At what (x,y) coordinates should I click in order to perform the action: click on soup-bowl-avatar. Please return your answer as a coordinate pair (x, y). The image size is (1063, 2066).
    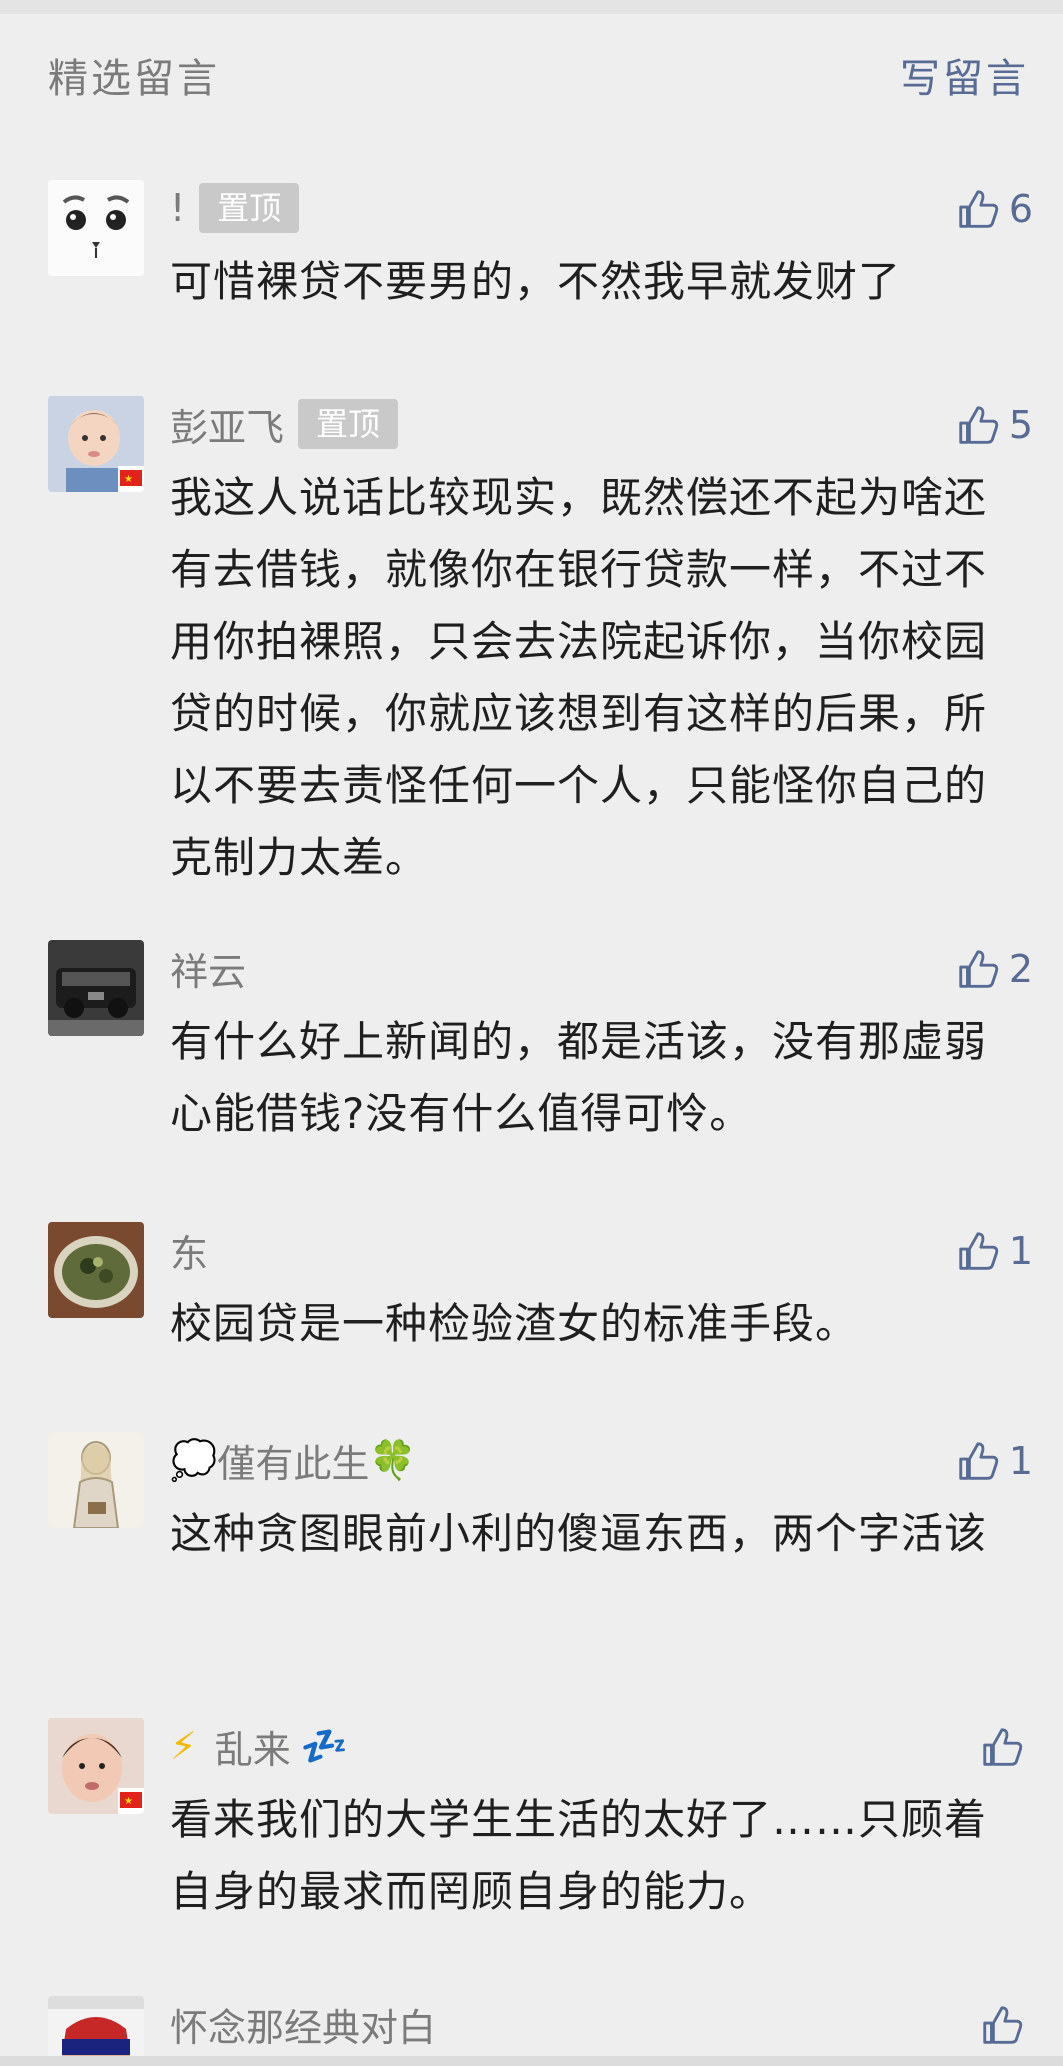
    Looking at the image, I should click on (96, 1270).